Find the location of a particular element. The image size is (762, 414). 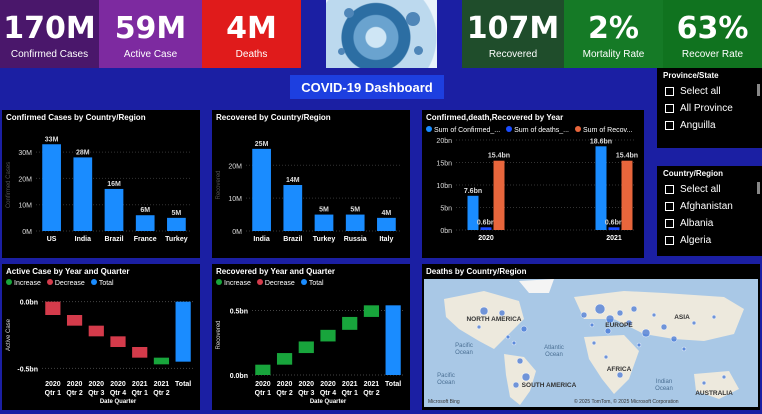

slicer-item: Anguilla is located at coordinates (709, 125).